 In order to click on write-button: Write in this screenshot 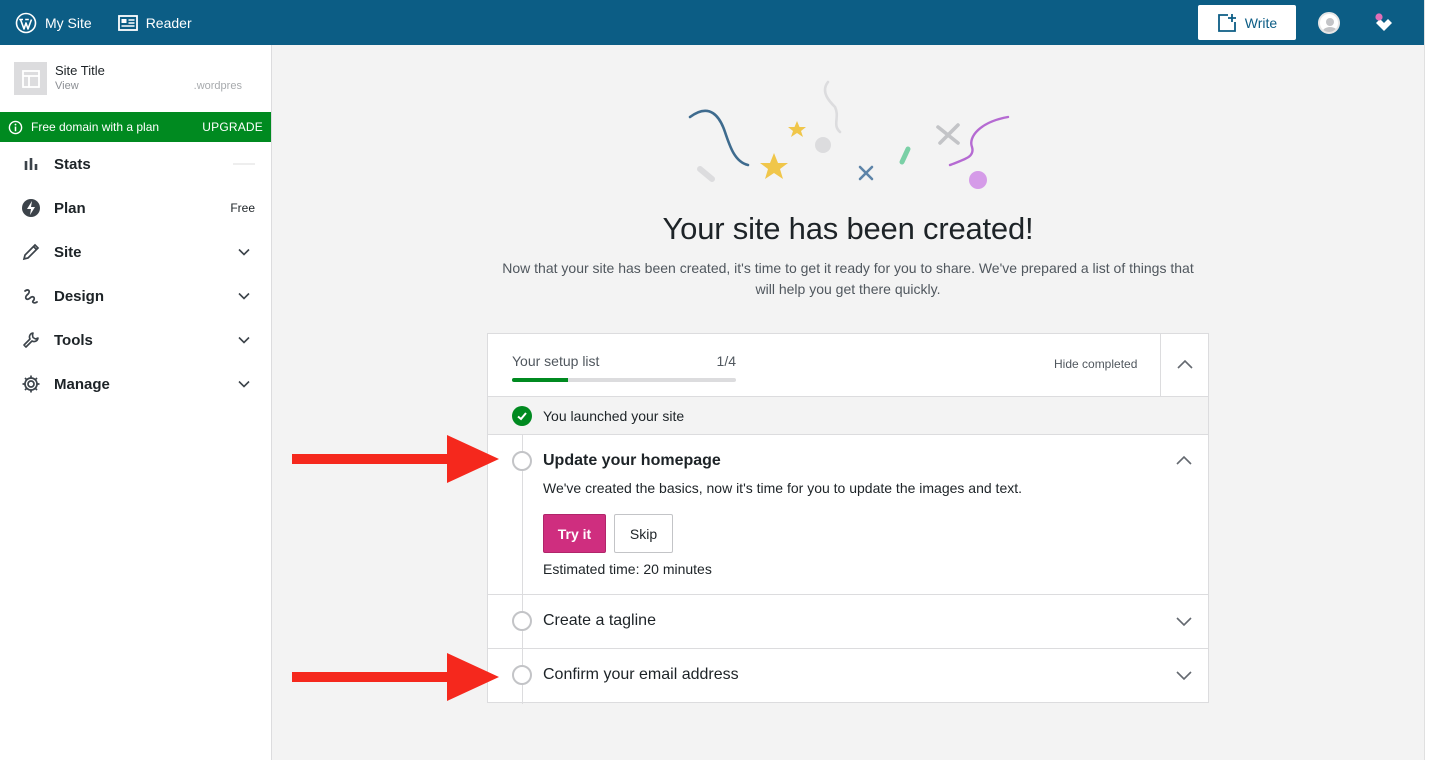, I will do `click(1247, 22)`.